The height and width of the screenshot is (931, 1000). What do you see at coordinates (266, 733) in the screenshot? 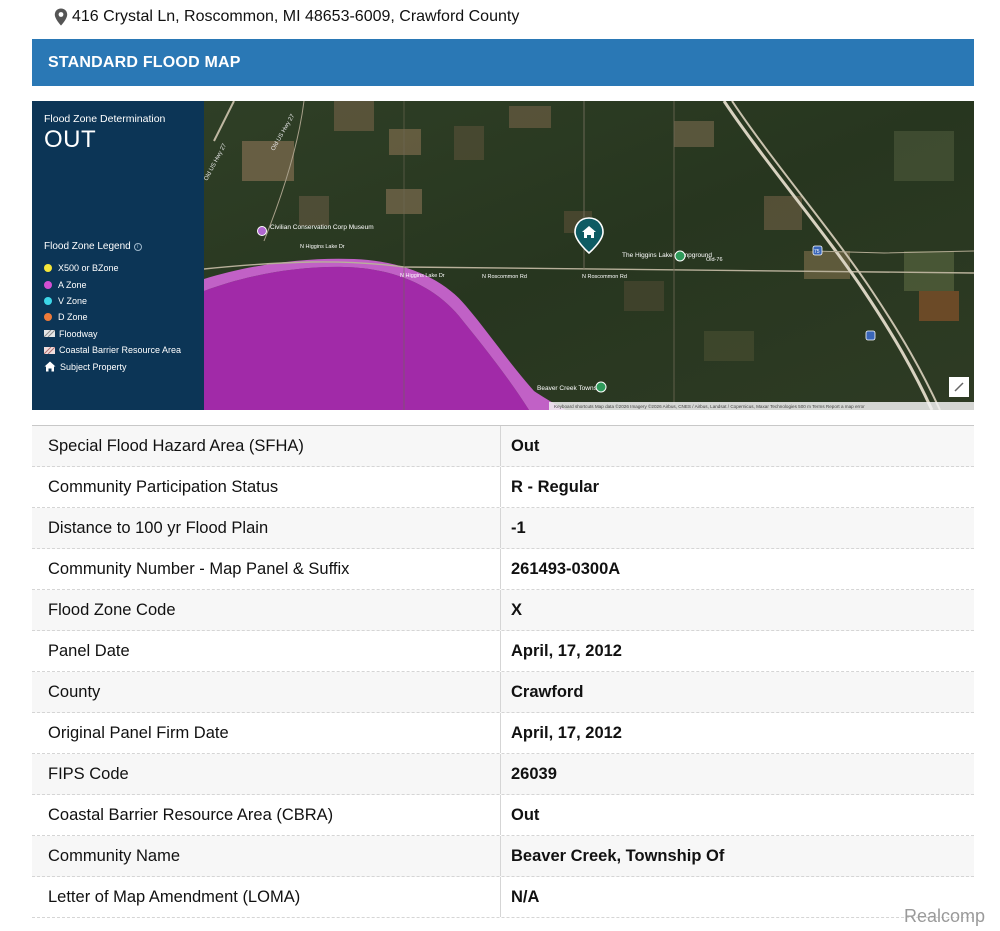
I see `row-label: Original Panel Firm Date` at bounding box center [266, 733].